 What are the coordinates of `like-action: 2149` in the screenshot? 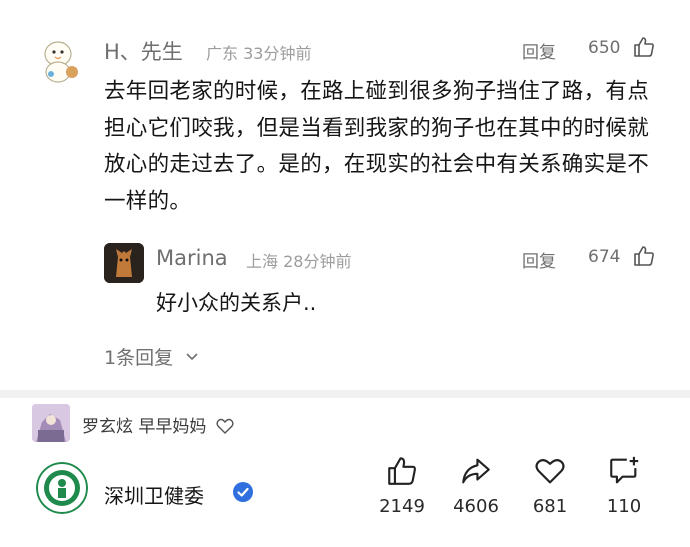 It's located at (402, 485).